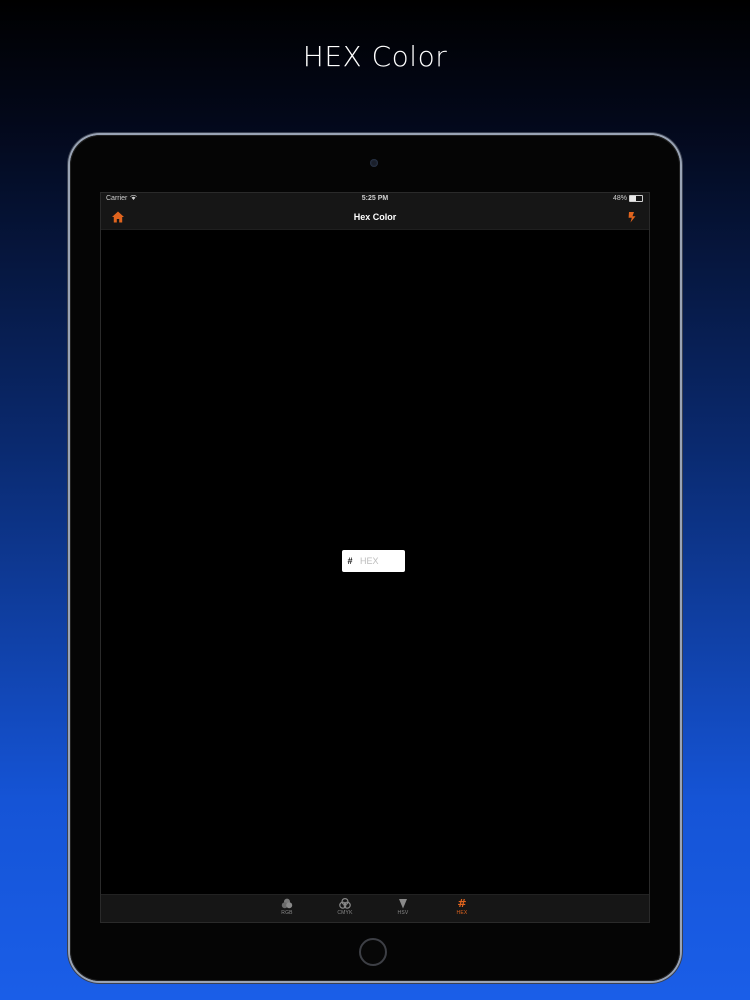 This screenshot has height=1000, width=750. What do you see at coordinates (381, 561) in the screenshot?
I see `hex-input` at bounding box center [381, 561].